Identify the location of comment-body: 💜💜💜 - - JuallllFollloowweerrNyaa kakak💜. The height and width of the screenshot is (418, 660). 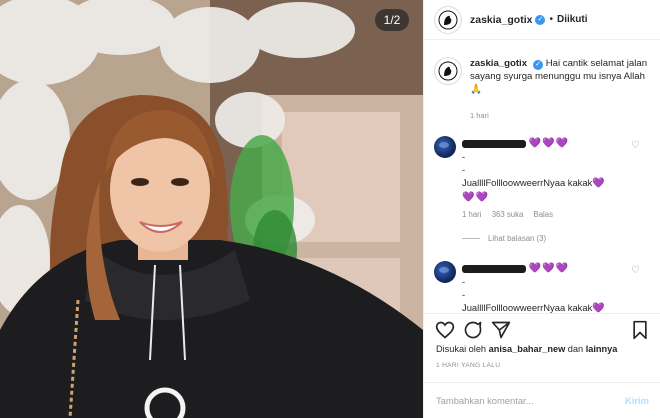
(547, 287).